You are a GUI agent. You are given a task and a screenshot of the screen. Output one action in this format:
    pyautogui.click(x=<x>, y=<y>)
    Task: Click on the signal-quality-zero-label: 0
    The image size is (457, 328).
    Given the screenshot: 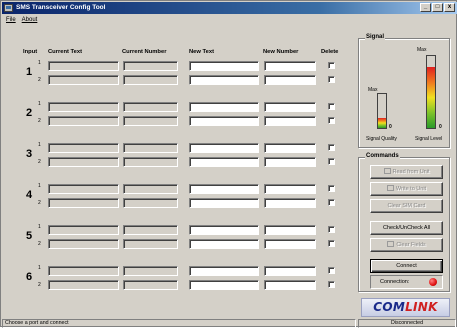 What is the action you would take?
    pyautogui.click(x=390, y=127)
    